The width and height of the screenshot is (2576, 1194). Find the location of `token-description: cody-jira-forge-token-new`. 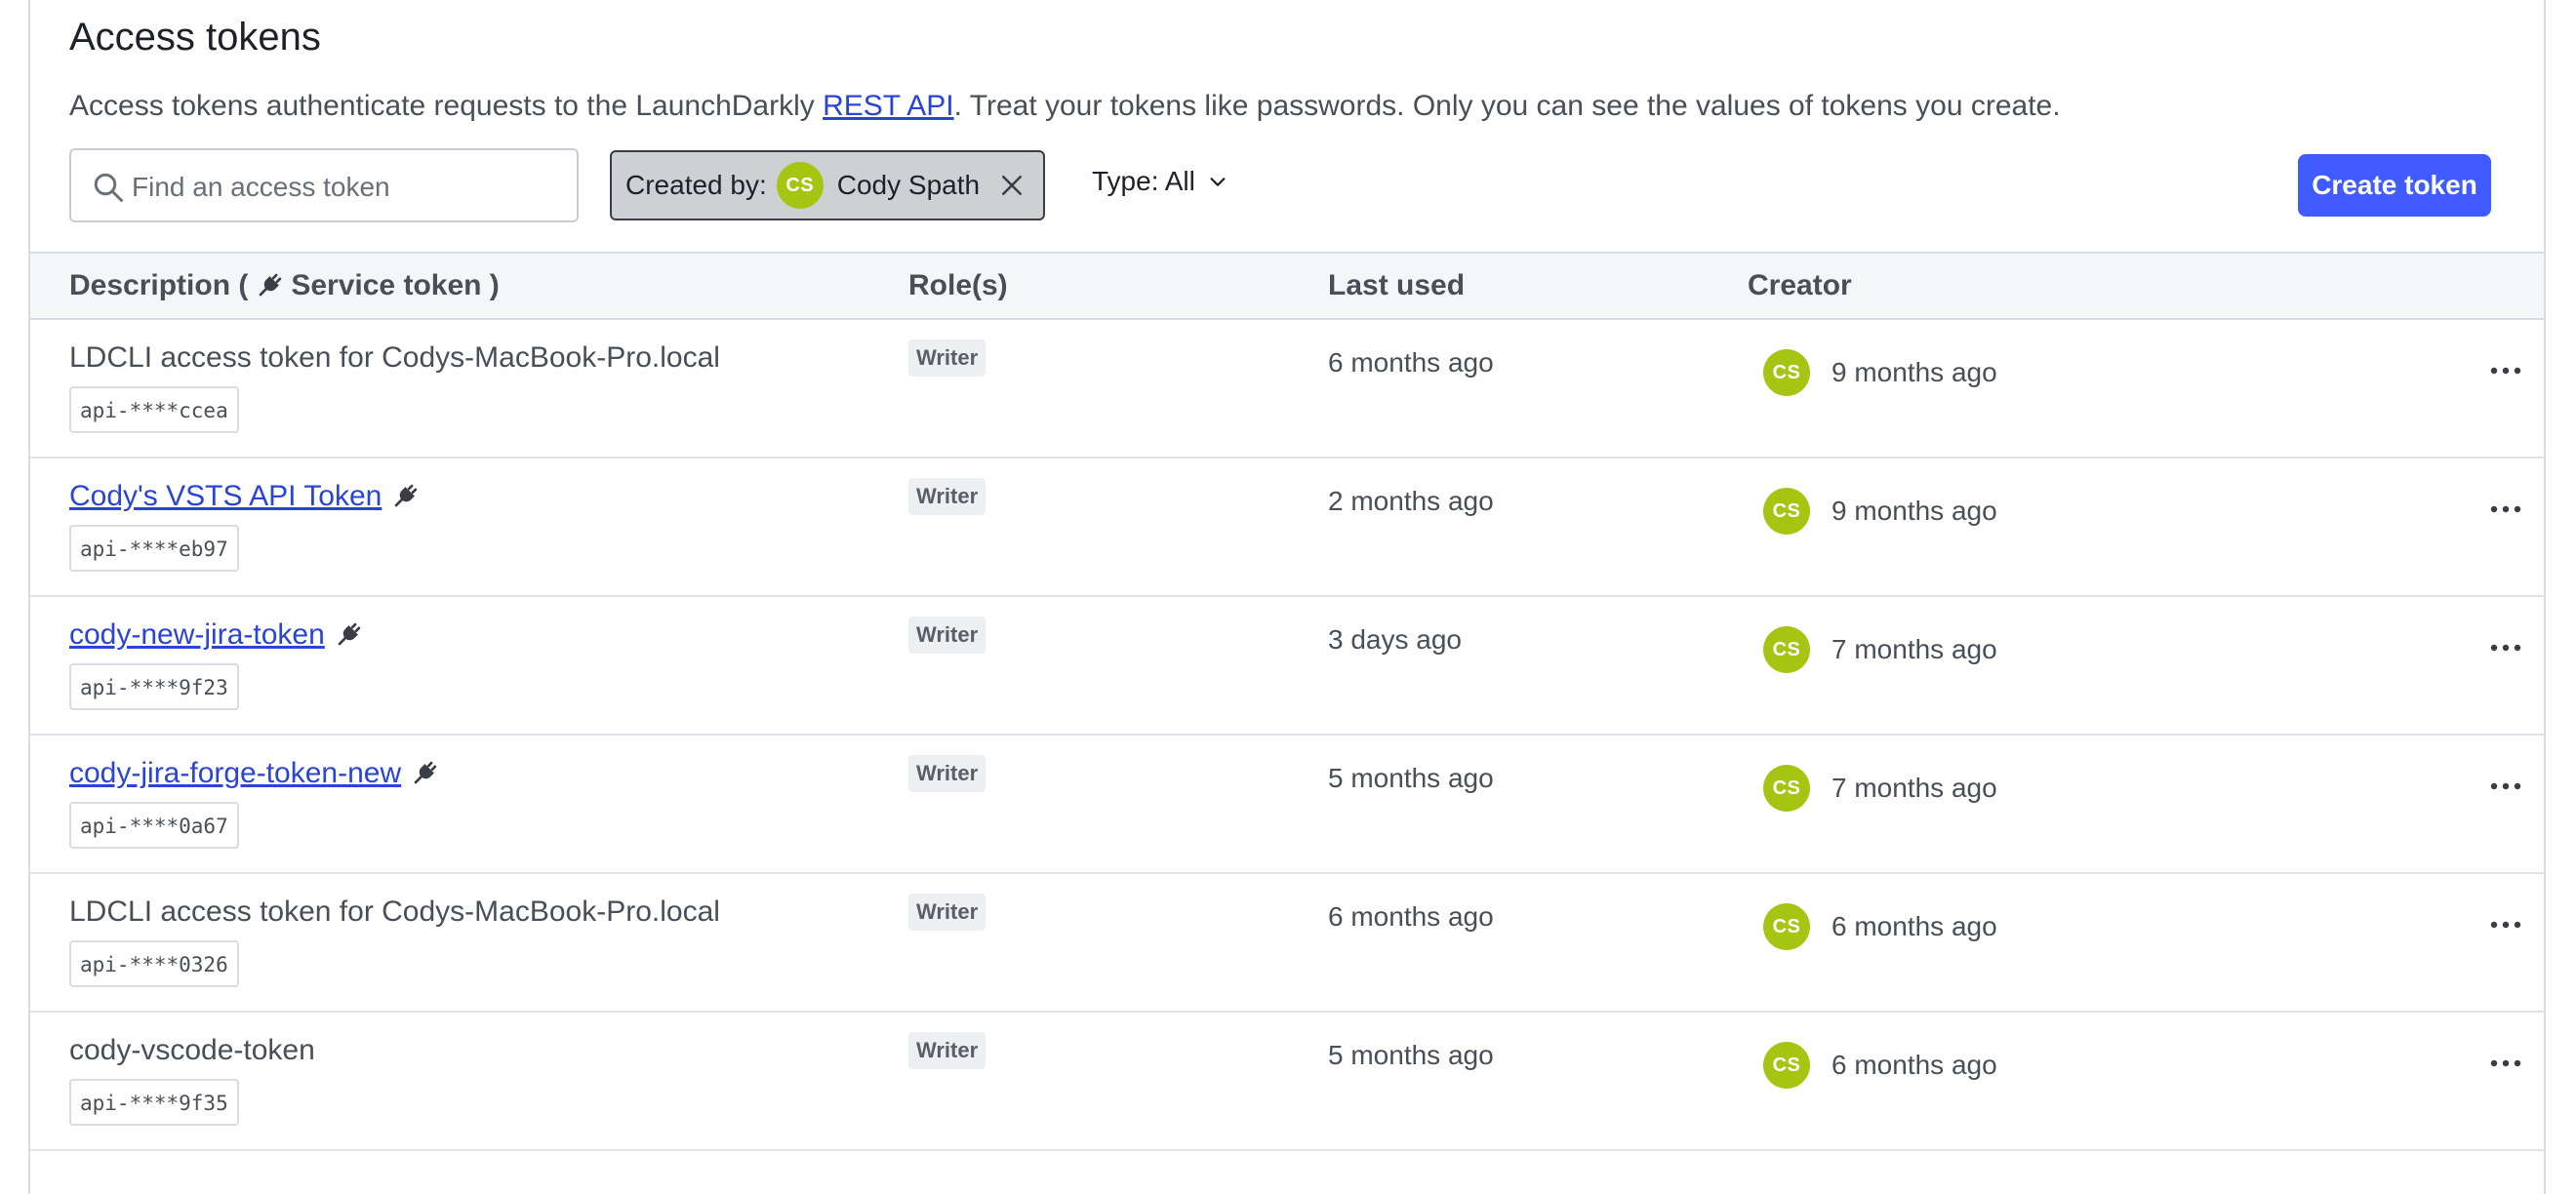

token-description: cody-jira-forge-token-new is located at coordinates (255, 773).